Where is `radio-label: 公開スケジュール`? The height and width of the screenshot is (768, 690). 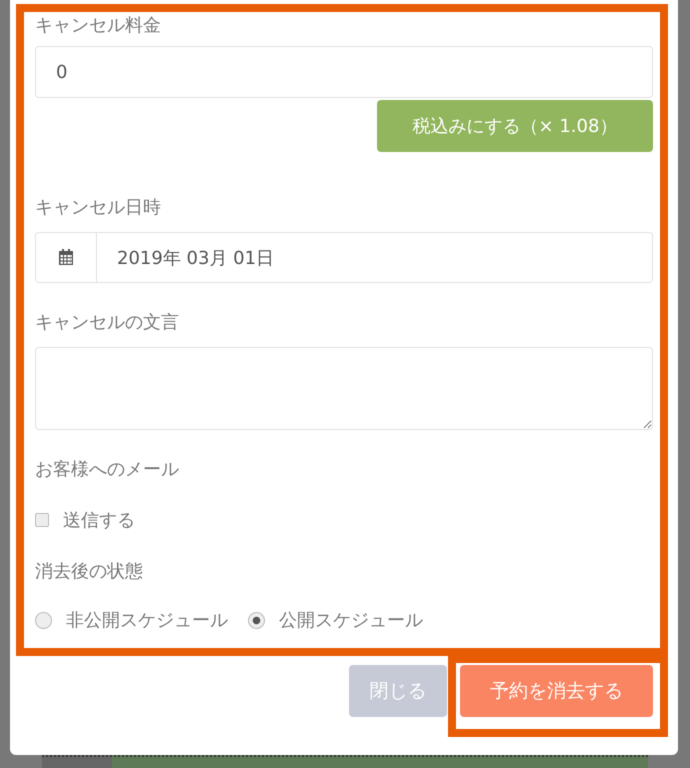
radio-label: 公開スケジュール is located at coordinates (351, 620).